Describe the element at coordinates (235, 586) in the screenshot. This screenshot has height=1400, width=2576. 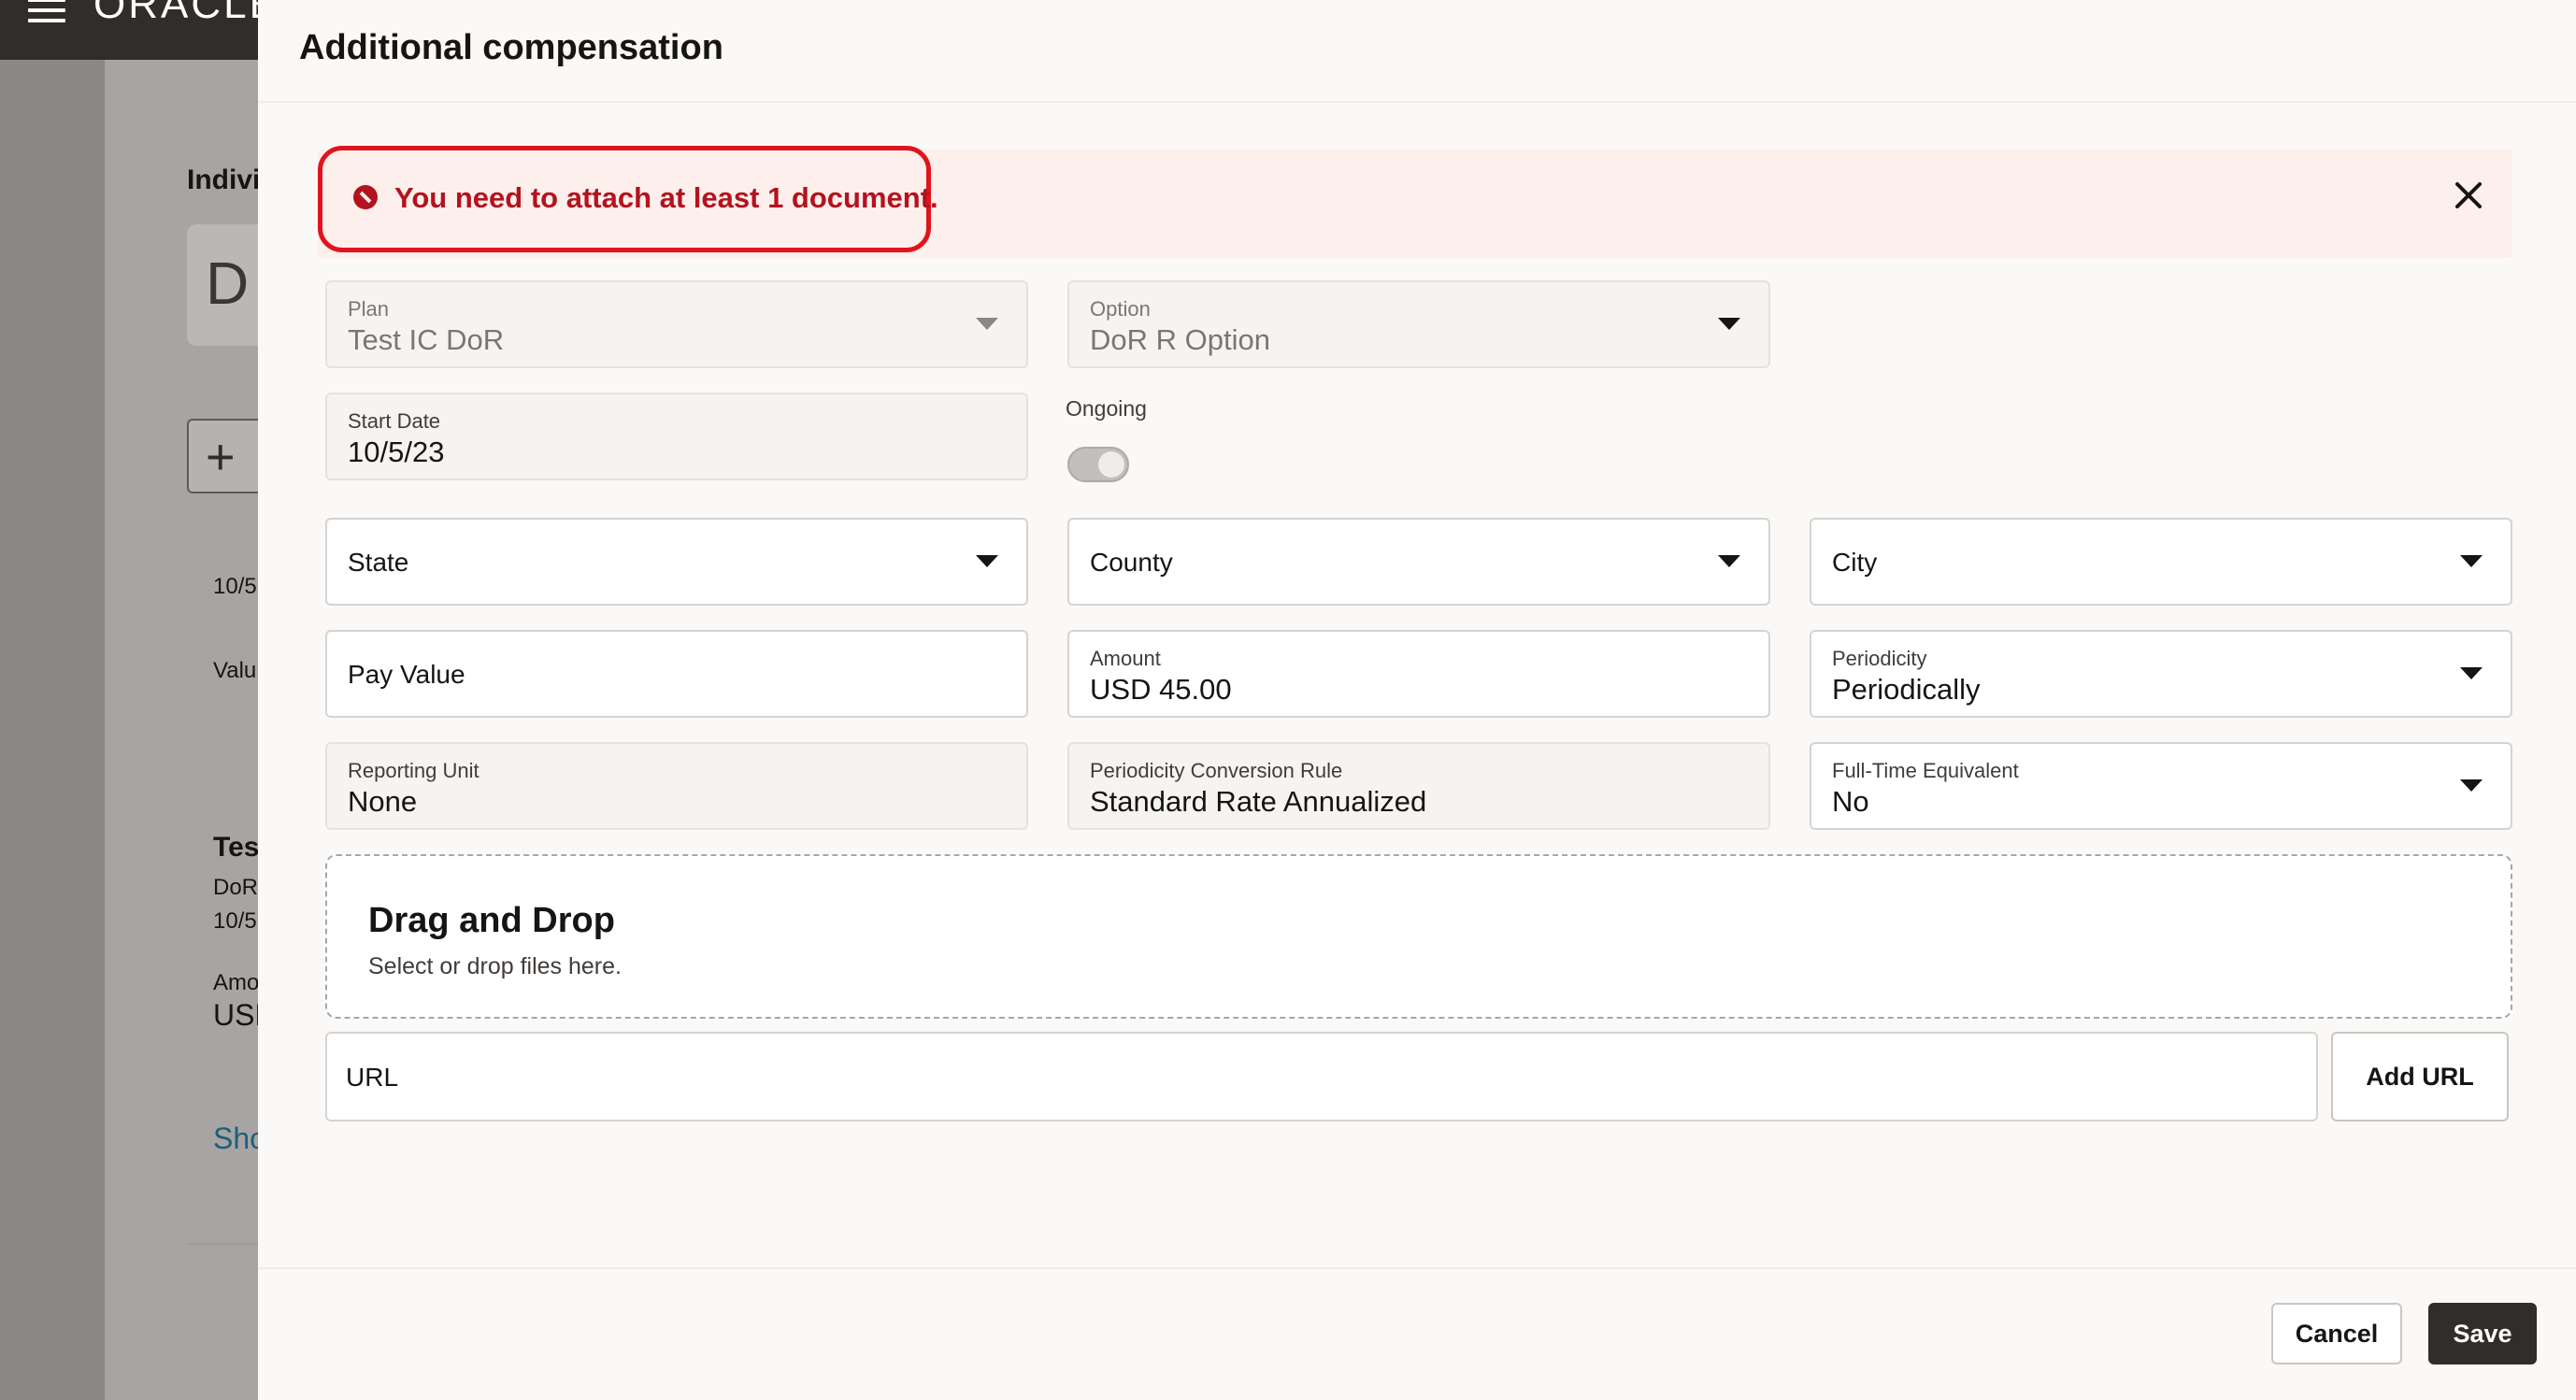
I see `background-date: 10/5` at that location.